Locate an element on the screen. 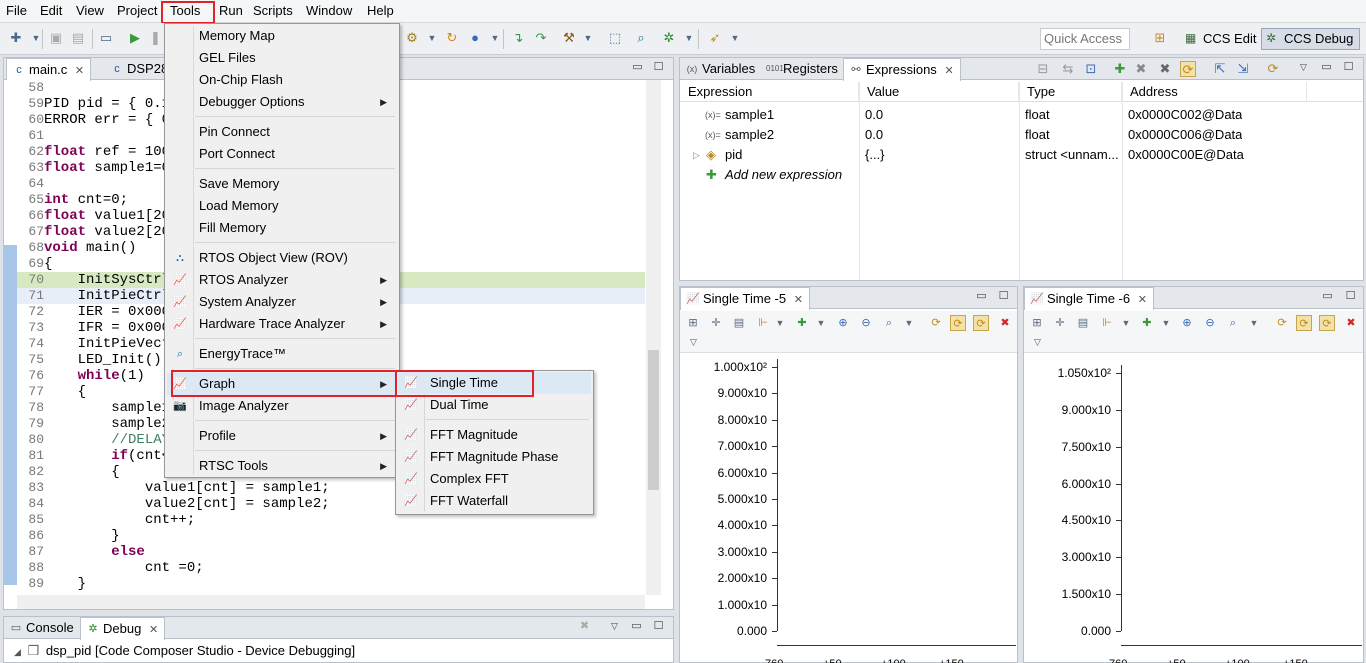 This screenshot has height=663, width=1366. export-icon: ⇱ is located at coordinates (1220, 69).